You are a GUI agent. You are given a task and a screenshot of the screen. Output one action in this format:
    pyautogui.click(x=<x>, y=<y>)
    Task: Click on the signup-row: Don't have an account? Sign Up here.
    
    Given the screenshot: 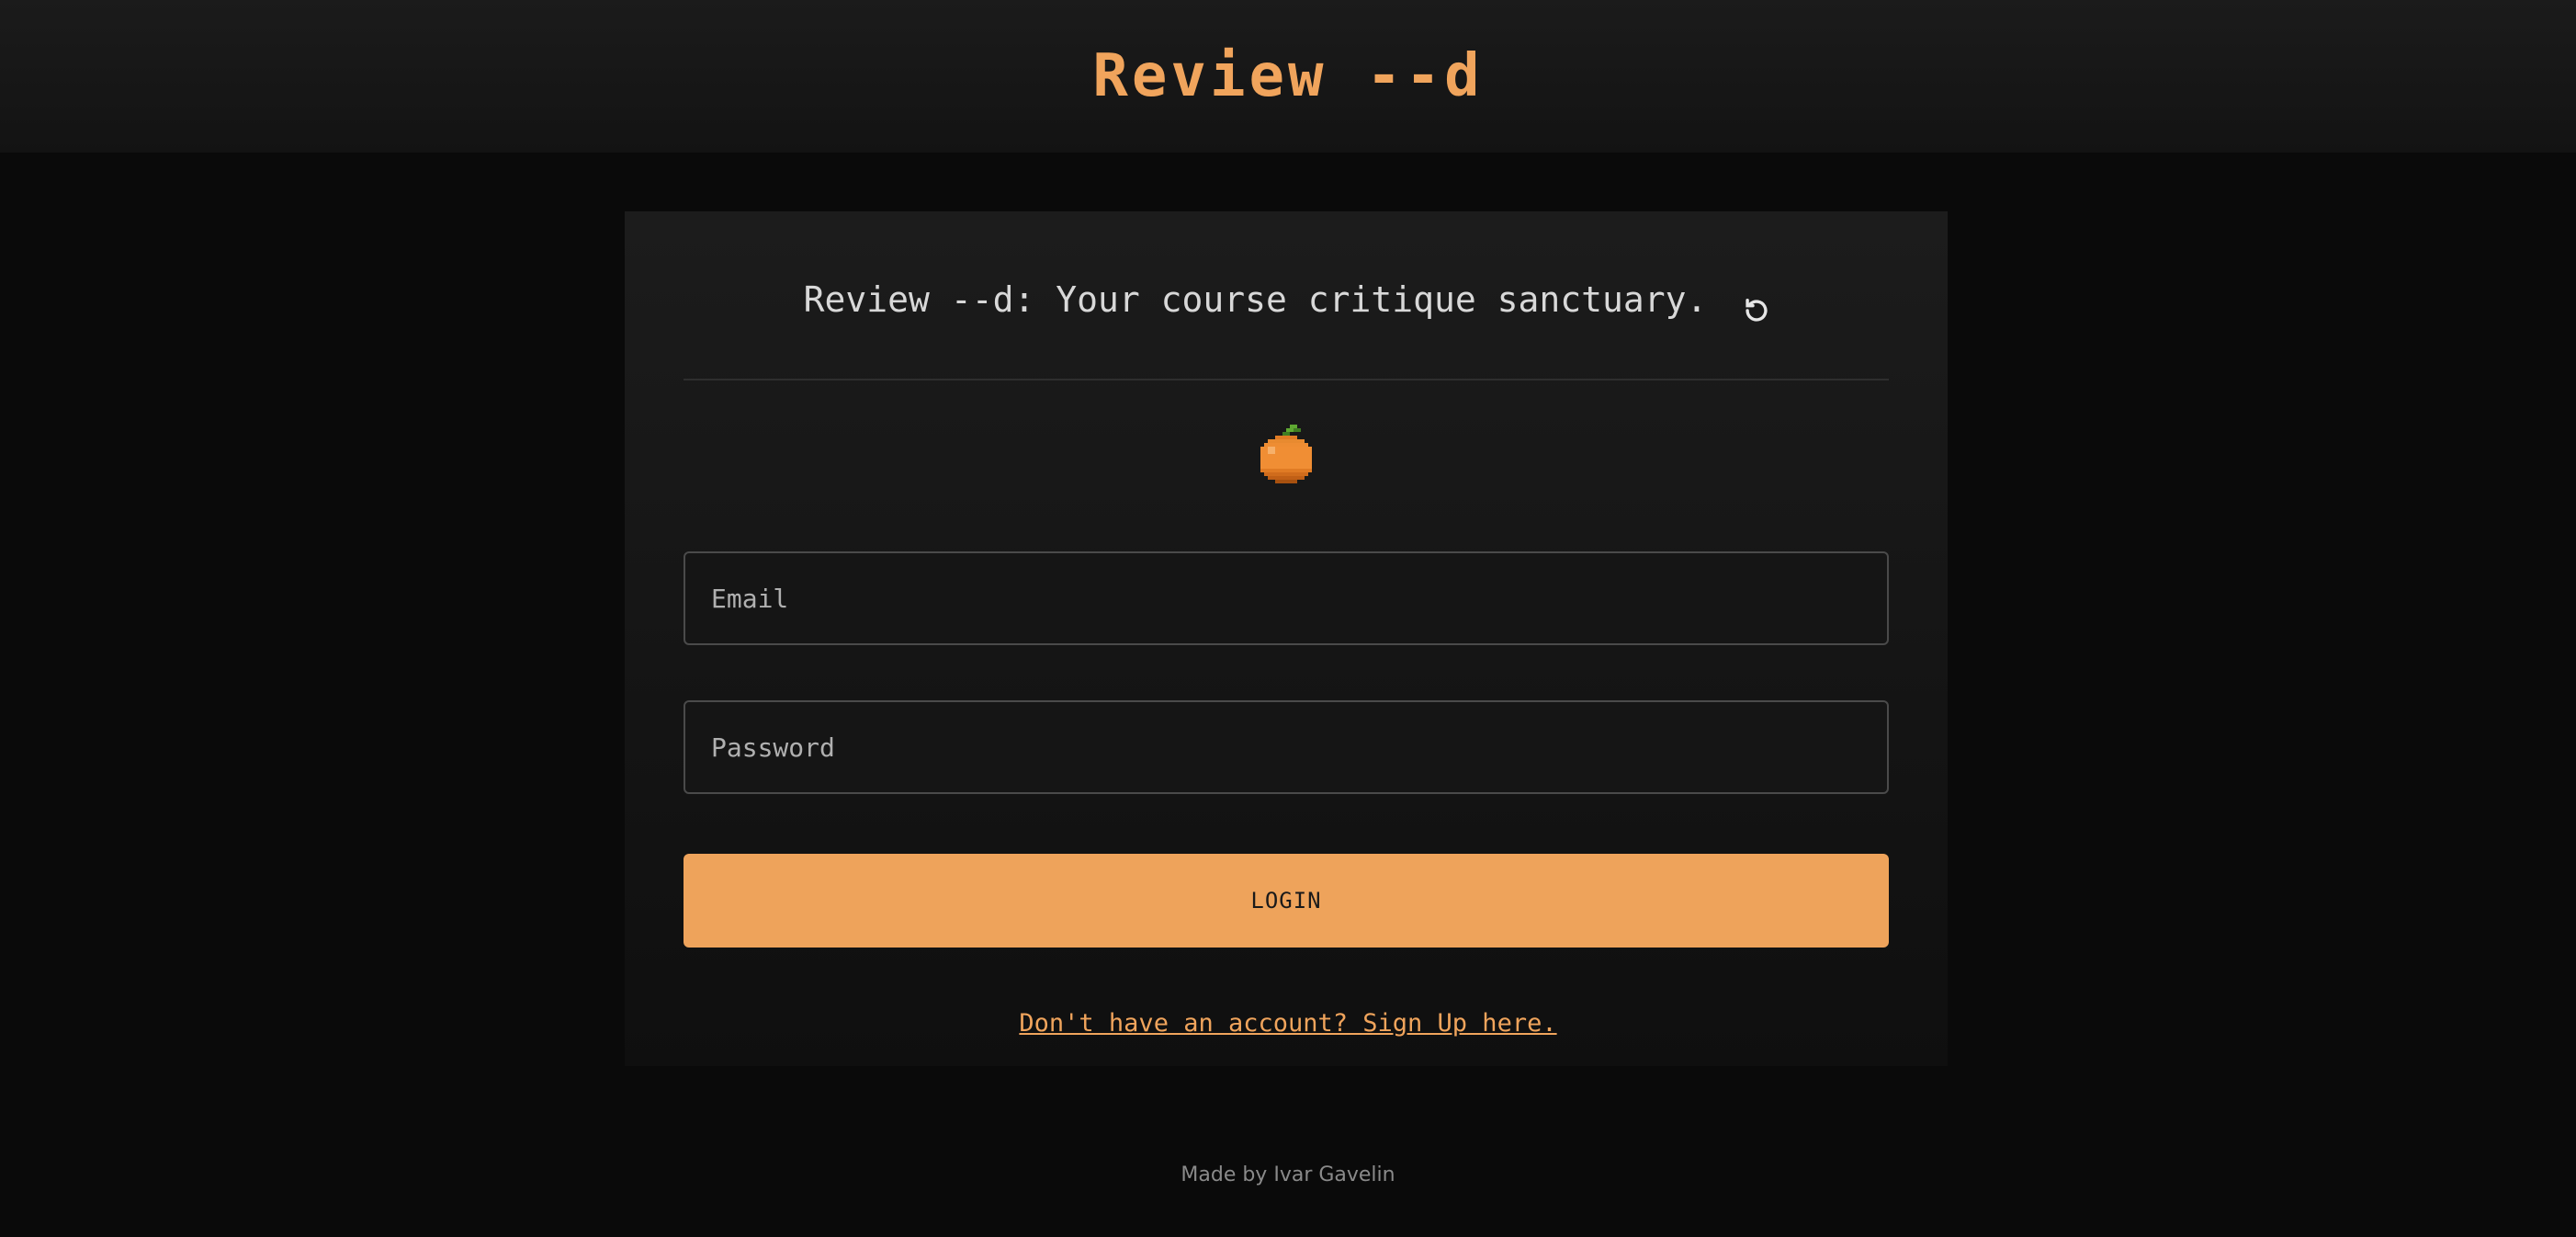 What is the action you would take?
    pyautogui.click(x=1288, y=1023)
    